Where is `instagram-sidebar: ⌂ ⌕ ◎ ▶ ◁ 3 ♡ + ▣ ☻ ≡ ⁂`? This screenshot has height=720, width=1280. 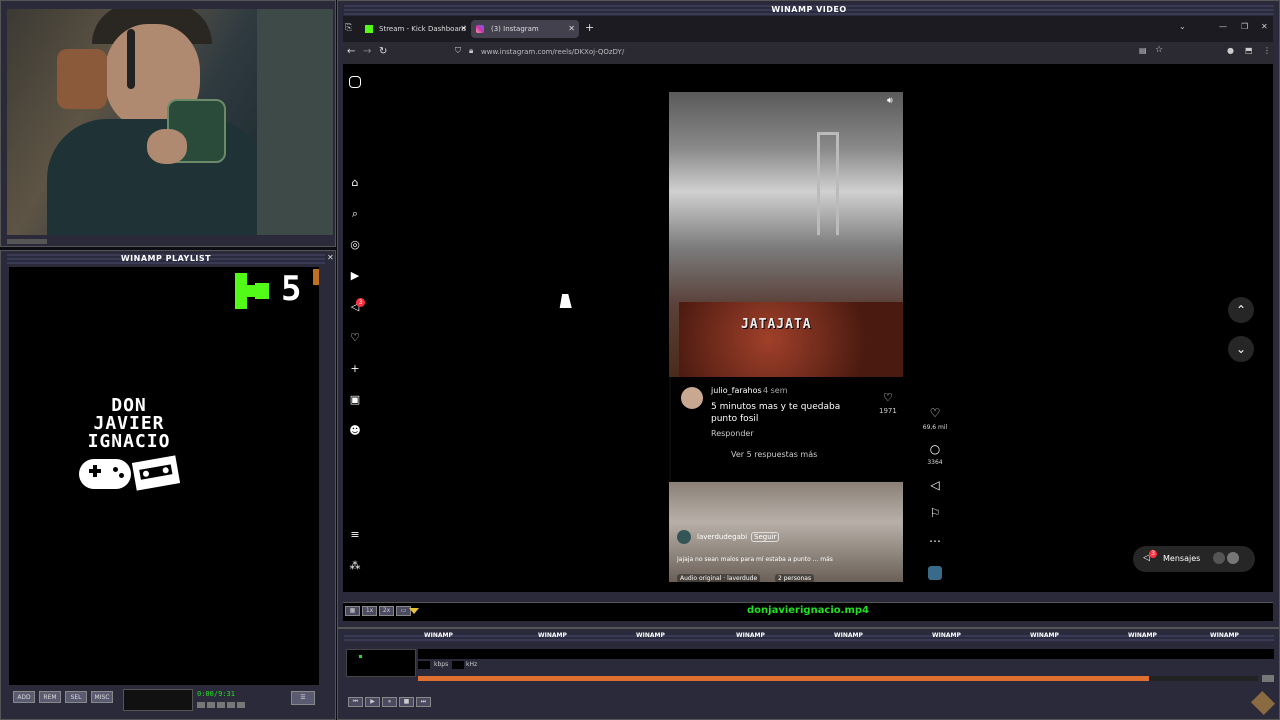 instagram-sidebar: ⌂ ⌕ ◎ ▶ ◁ 3 ♡ + ▣ ☻ ≡ ⁂ is located at coordinates (356, 328).